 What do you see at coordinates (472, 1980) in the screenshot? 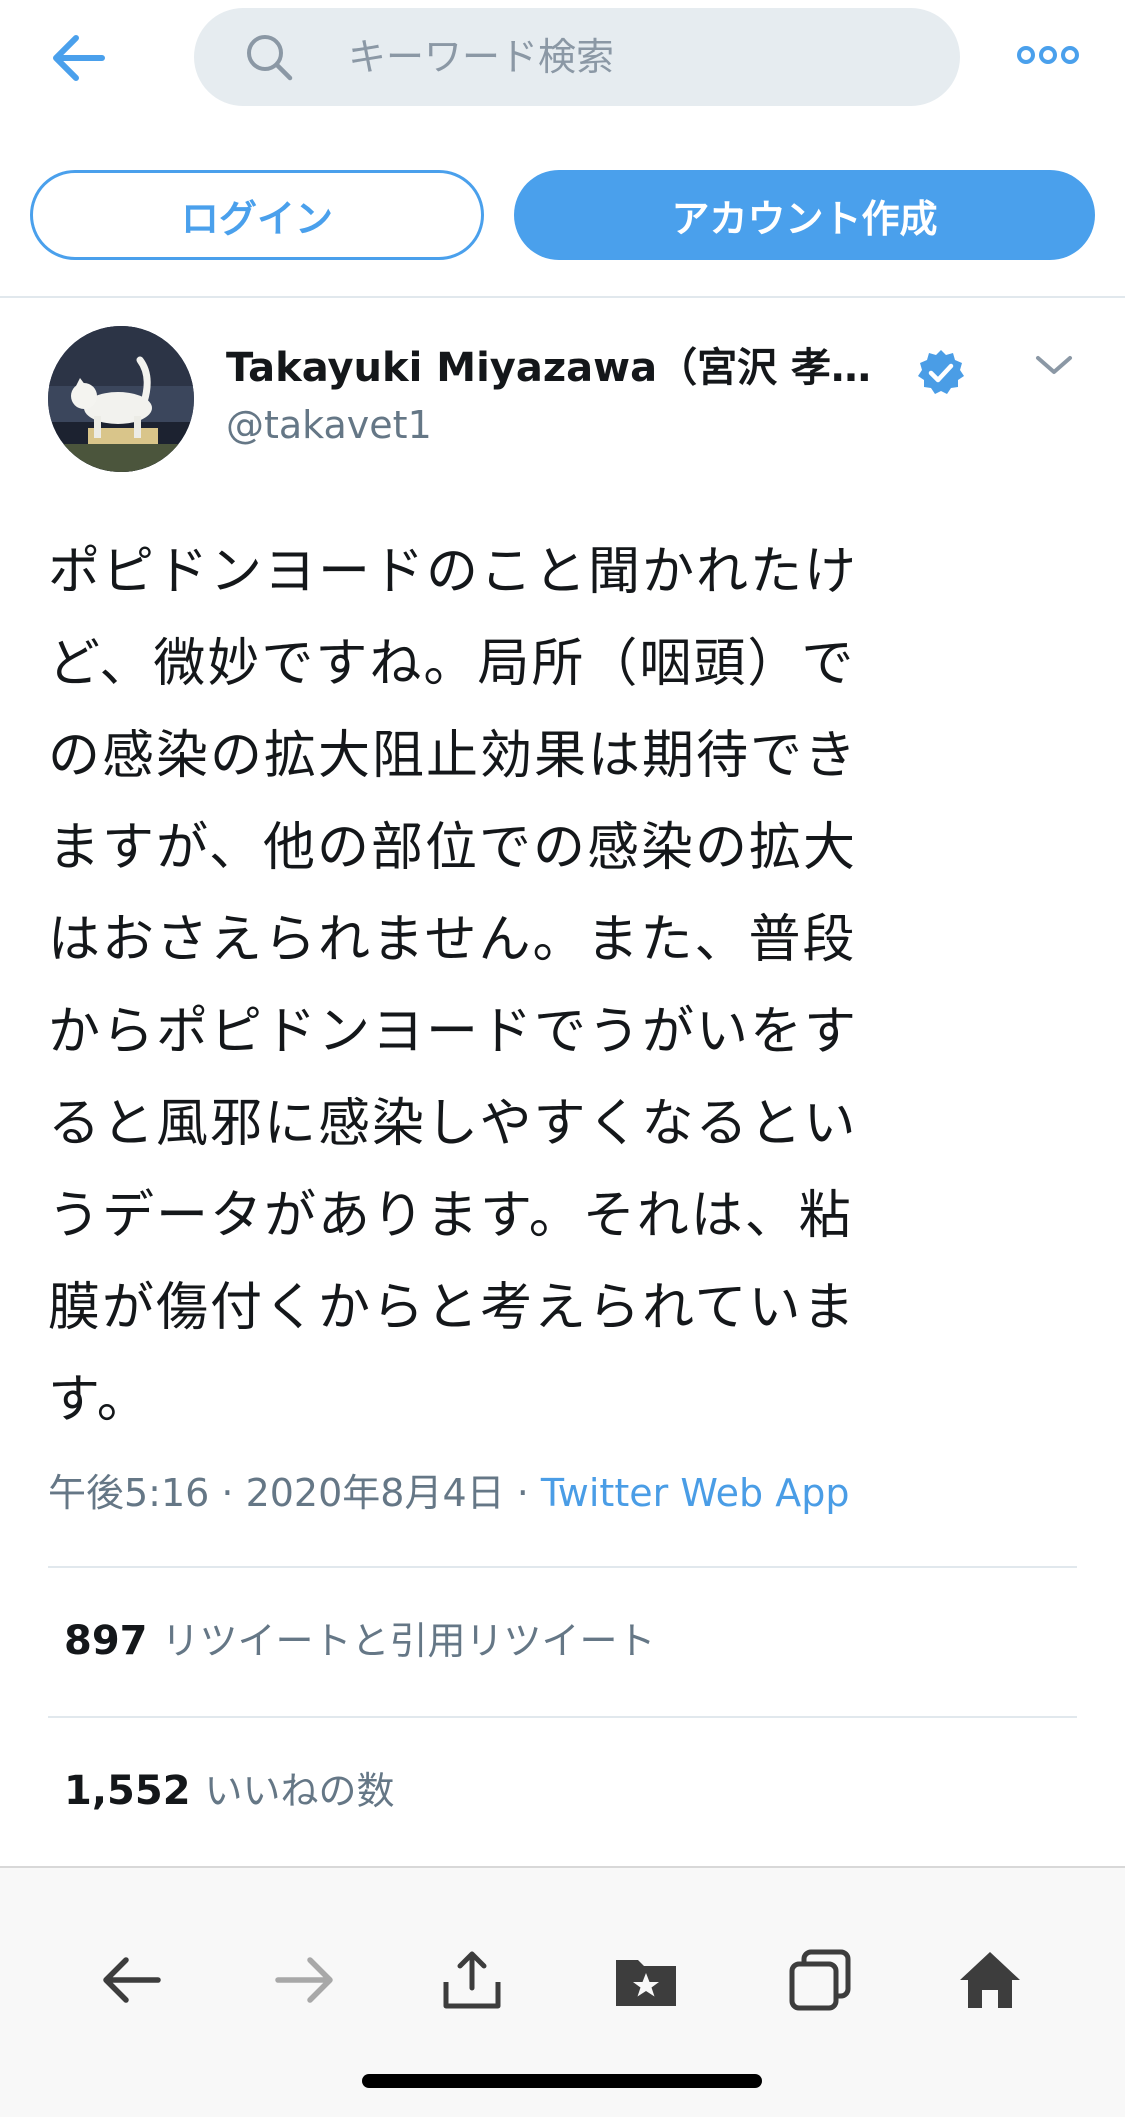
I see `share-icon` at bounding box center [472, 1980].